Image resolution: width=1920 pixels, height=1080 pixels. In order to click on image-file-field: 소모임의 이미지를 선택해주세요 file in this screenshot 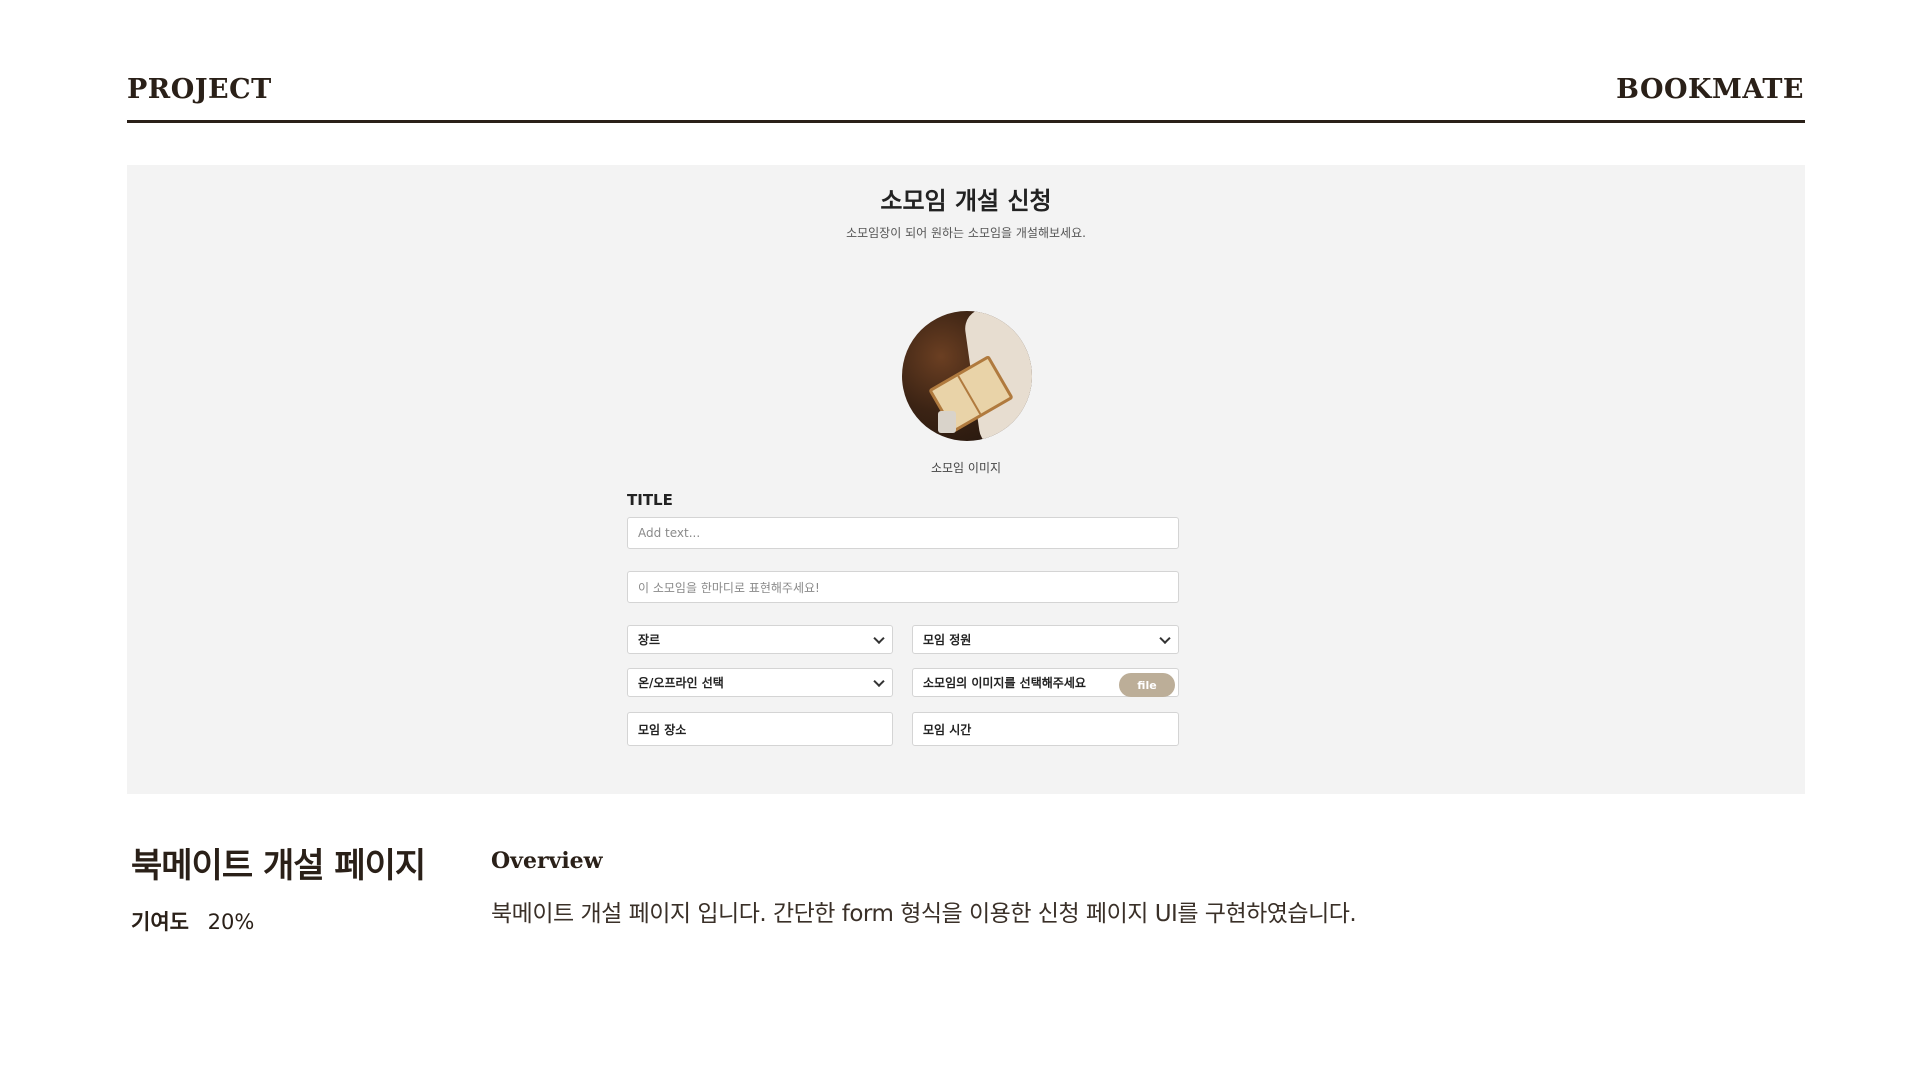, I will do `click(1045, 682)`.